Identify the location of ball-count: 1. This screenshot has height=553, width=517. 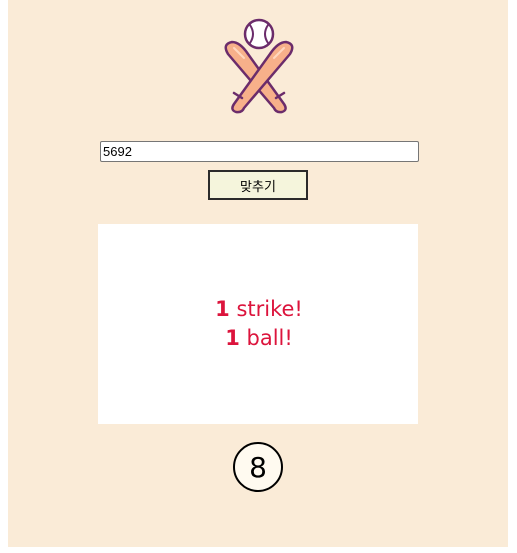
(232, 338).